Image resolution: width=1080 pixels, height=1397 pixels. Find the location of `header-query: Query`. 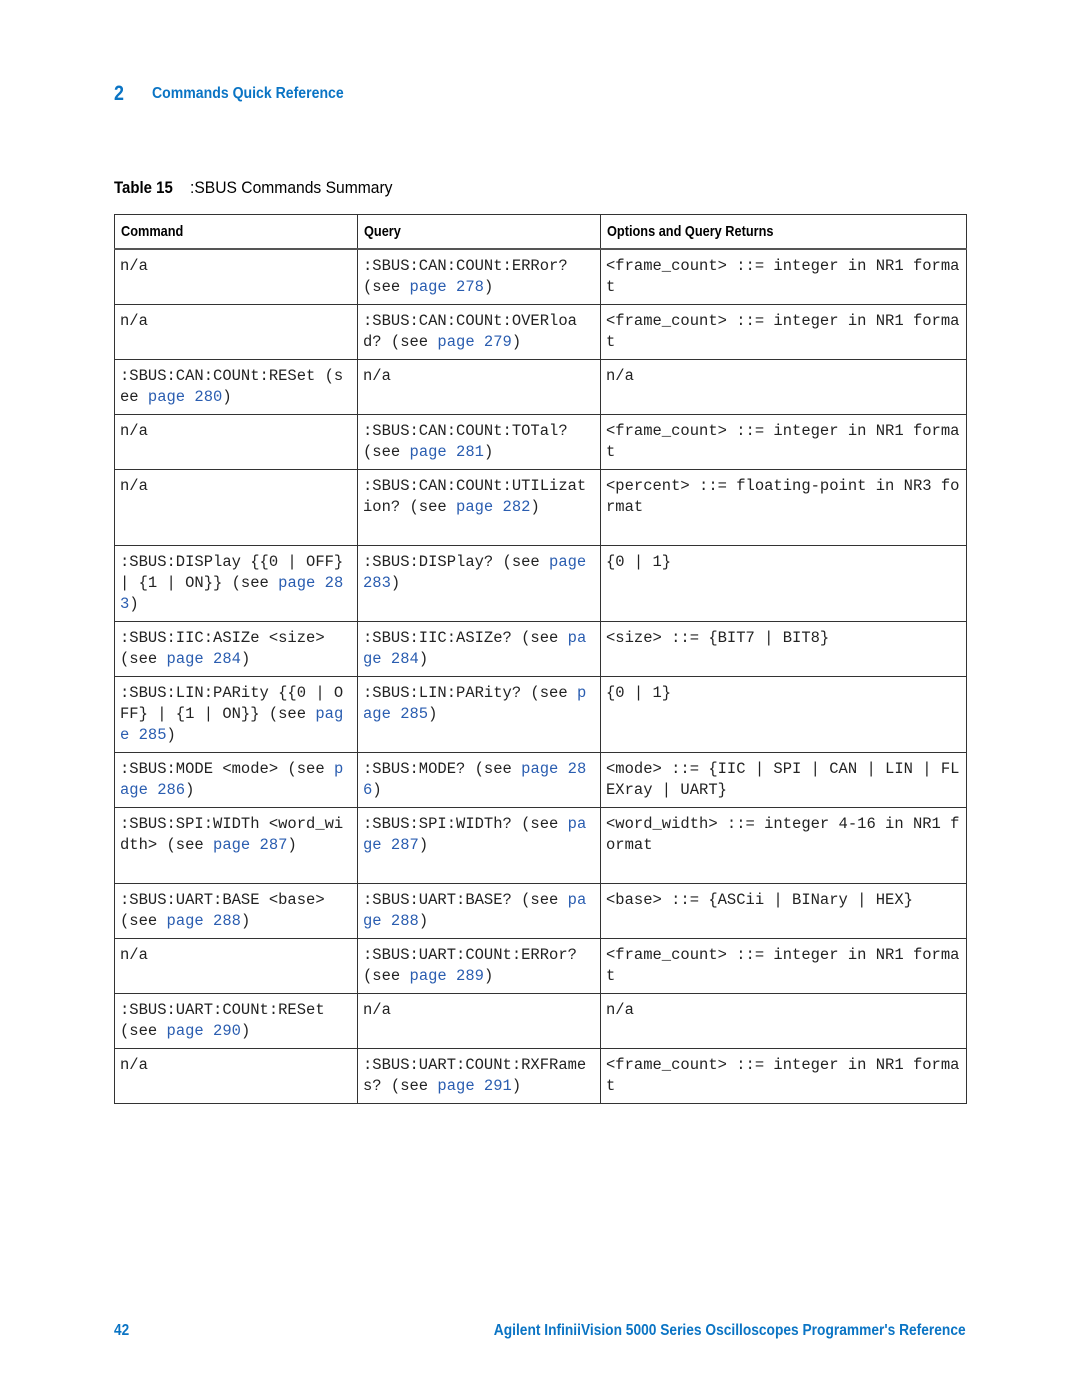

header-query: Query is located at coordinates (479, 232).